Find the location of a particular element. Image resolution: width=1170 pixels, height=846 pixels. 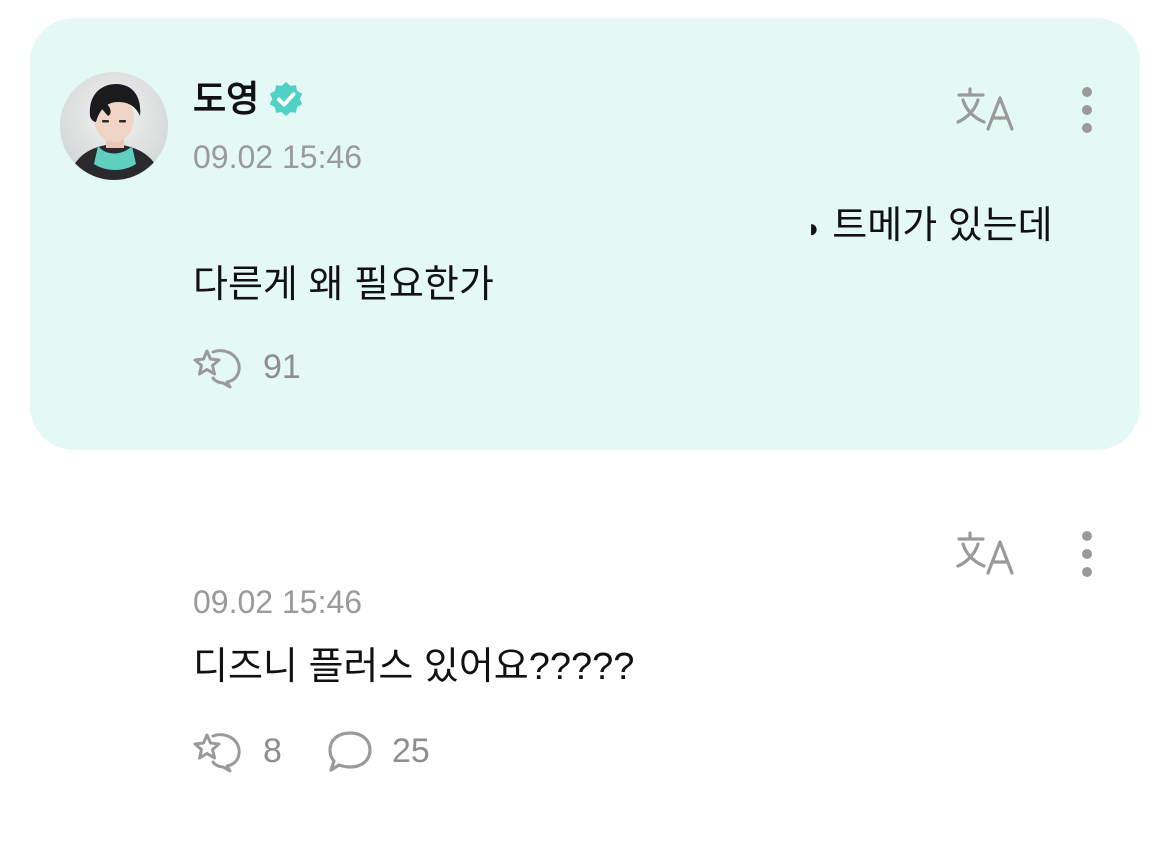

post-timestamp: 09.02 15:46 is located at coordinates (278, 157).